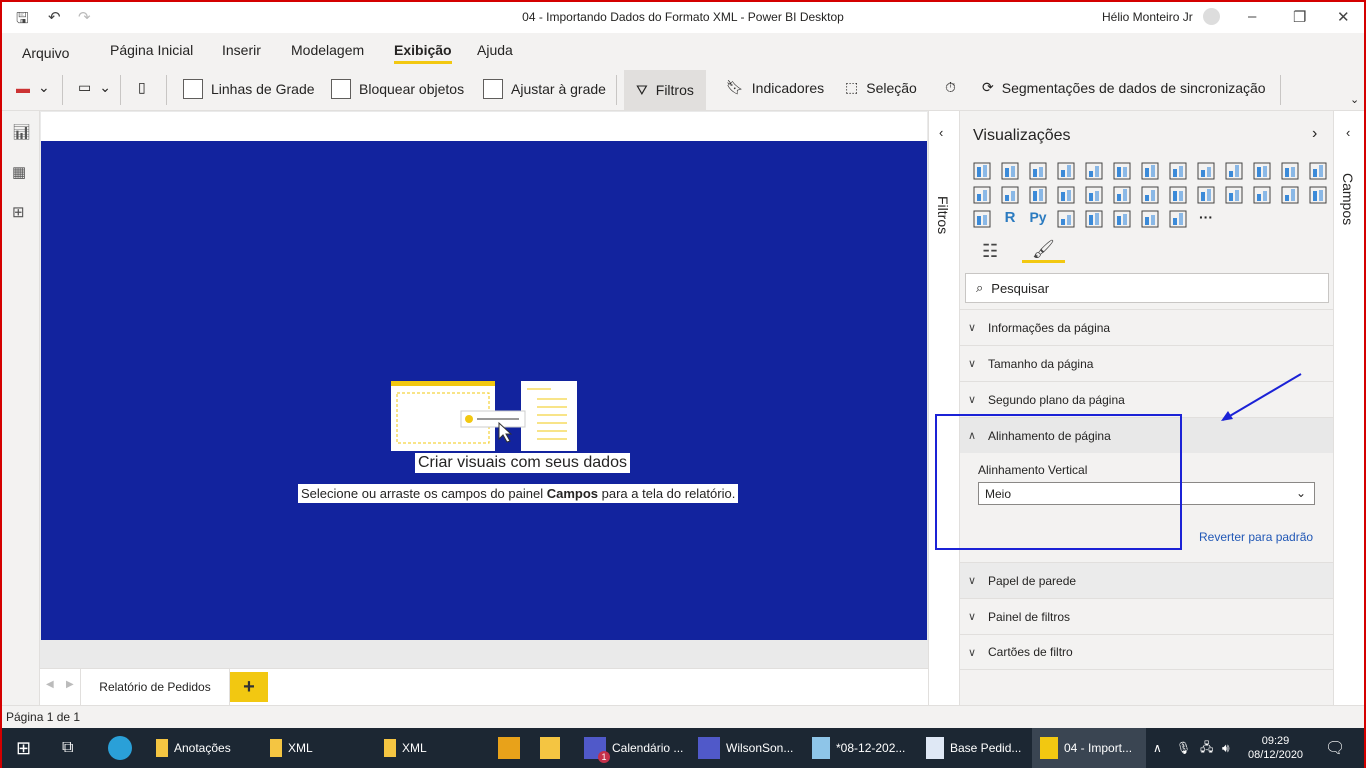 Image resolution: width=1366 pixels, height=768 pixels. Describe the element at coordinates (1354, 99) in the screenshot. I see `collapse-ribbon-icon: ⌄` at that location.